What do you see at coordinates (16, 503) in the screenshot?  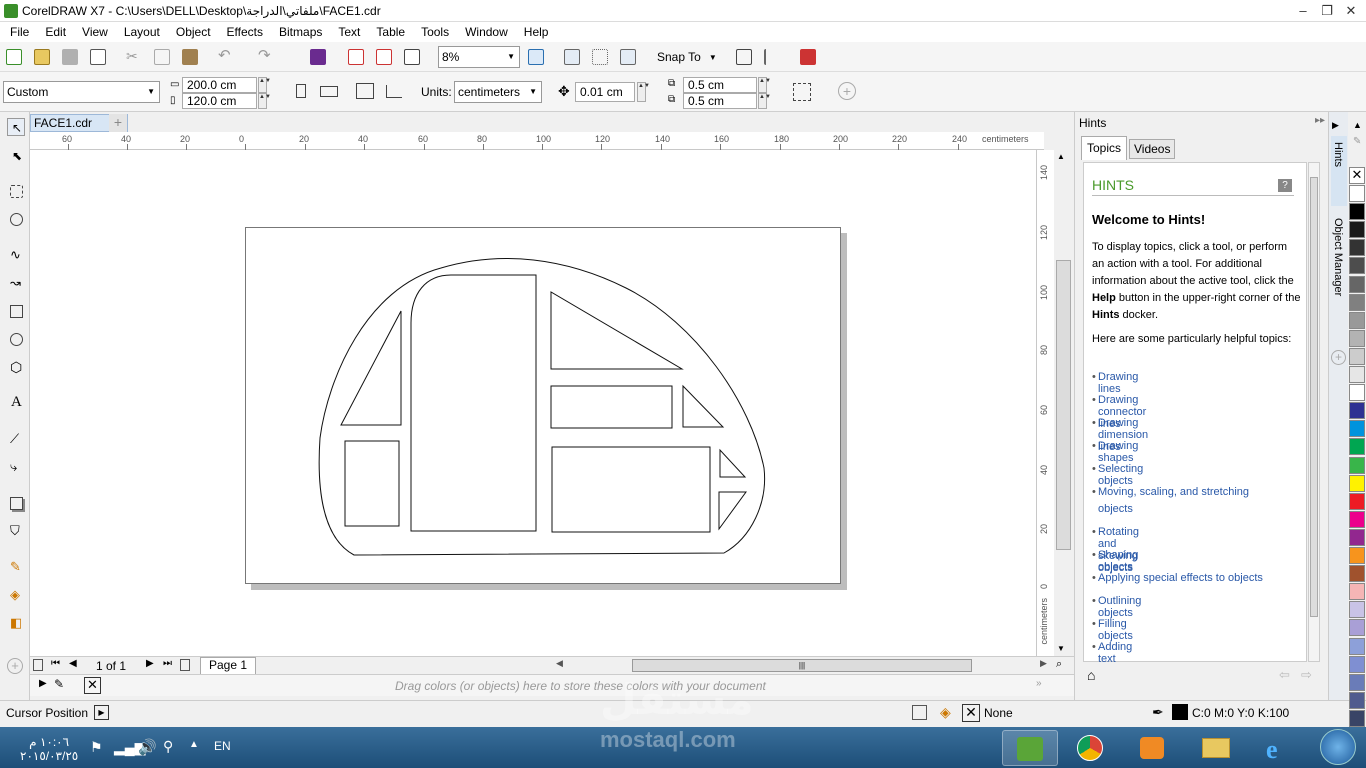 I see `drop-shadow-icon` at bounding box center [16, 503].